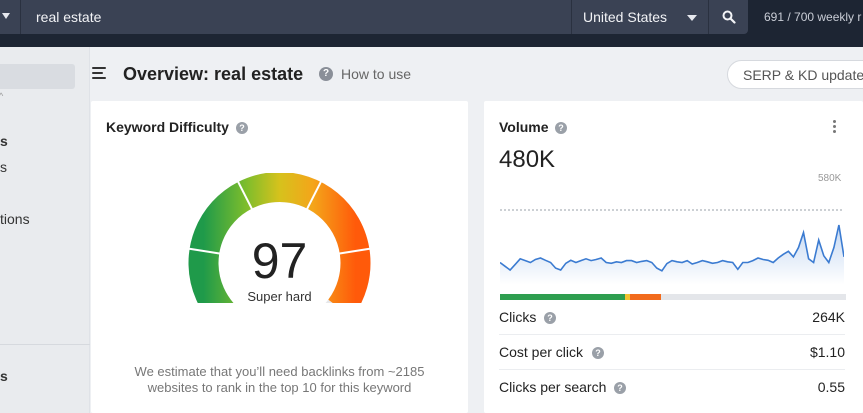 The height and width of the screenshot is (413, 863). I want to click on volume-trend-chart, so click(672, 247).